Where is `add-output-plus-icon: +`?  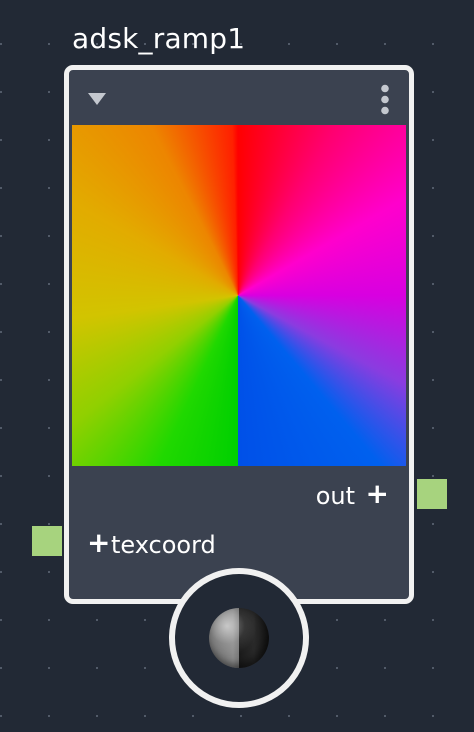 add-output-plus-icon: + is located at coordinates (377, 494).